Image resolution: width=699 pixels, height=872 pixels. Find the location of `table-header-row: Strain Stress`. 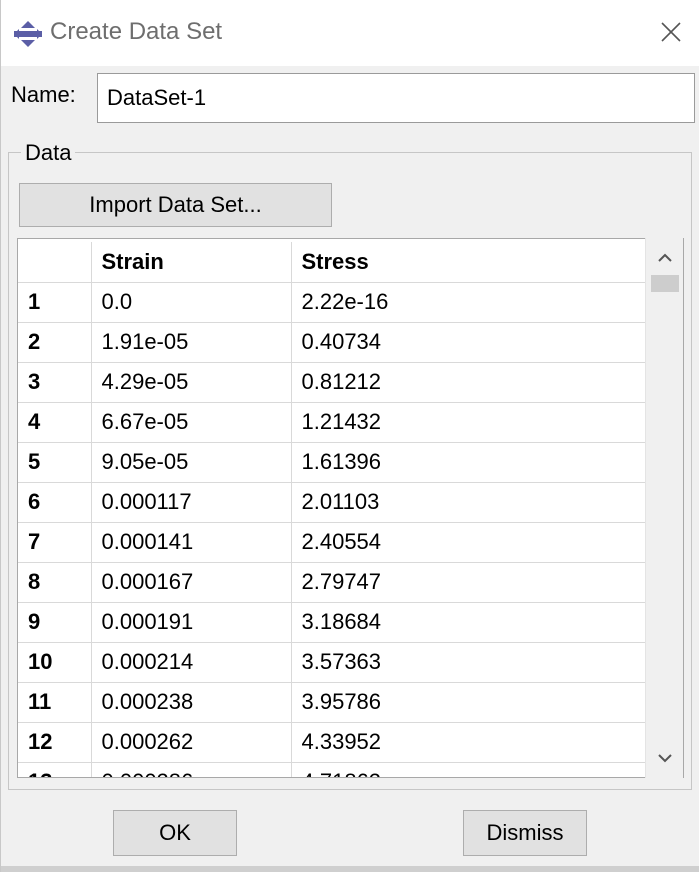

table-header-row: Strain Stress is located at coordinates (332, 262).